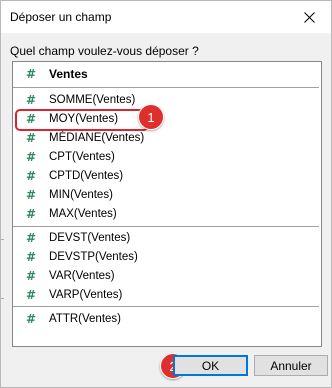  What do you see at coordinates (210, 365) in the screenshot?
I see `ok-button: OK` at bounding box center [210, 365].